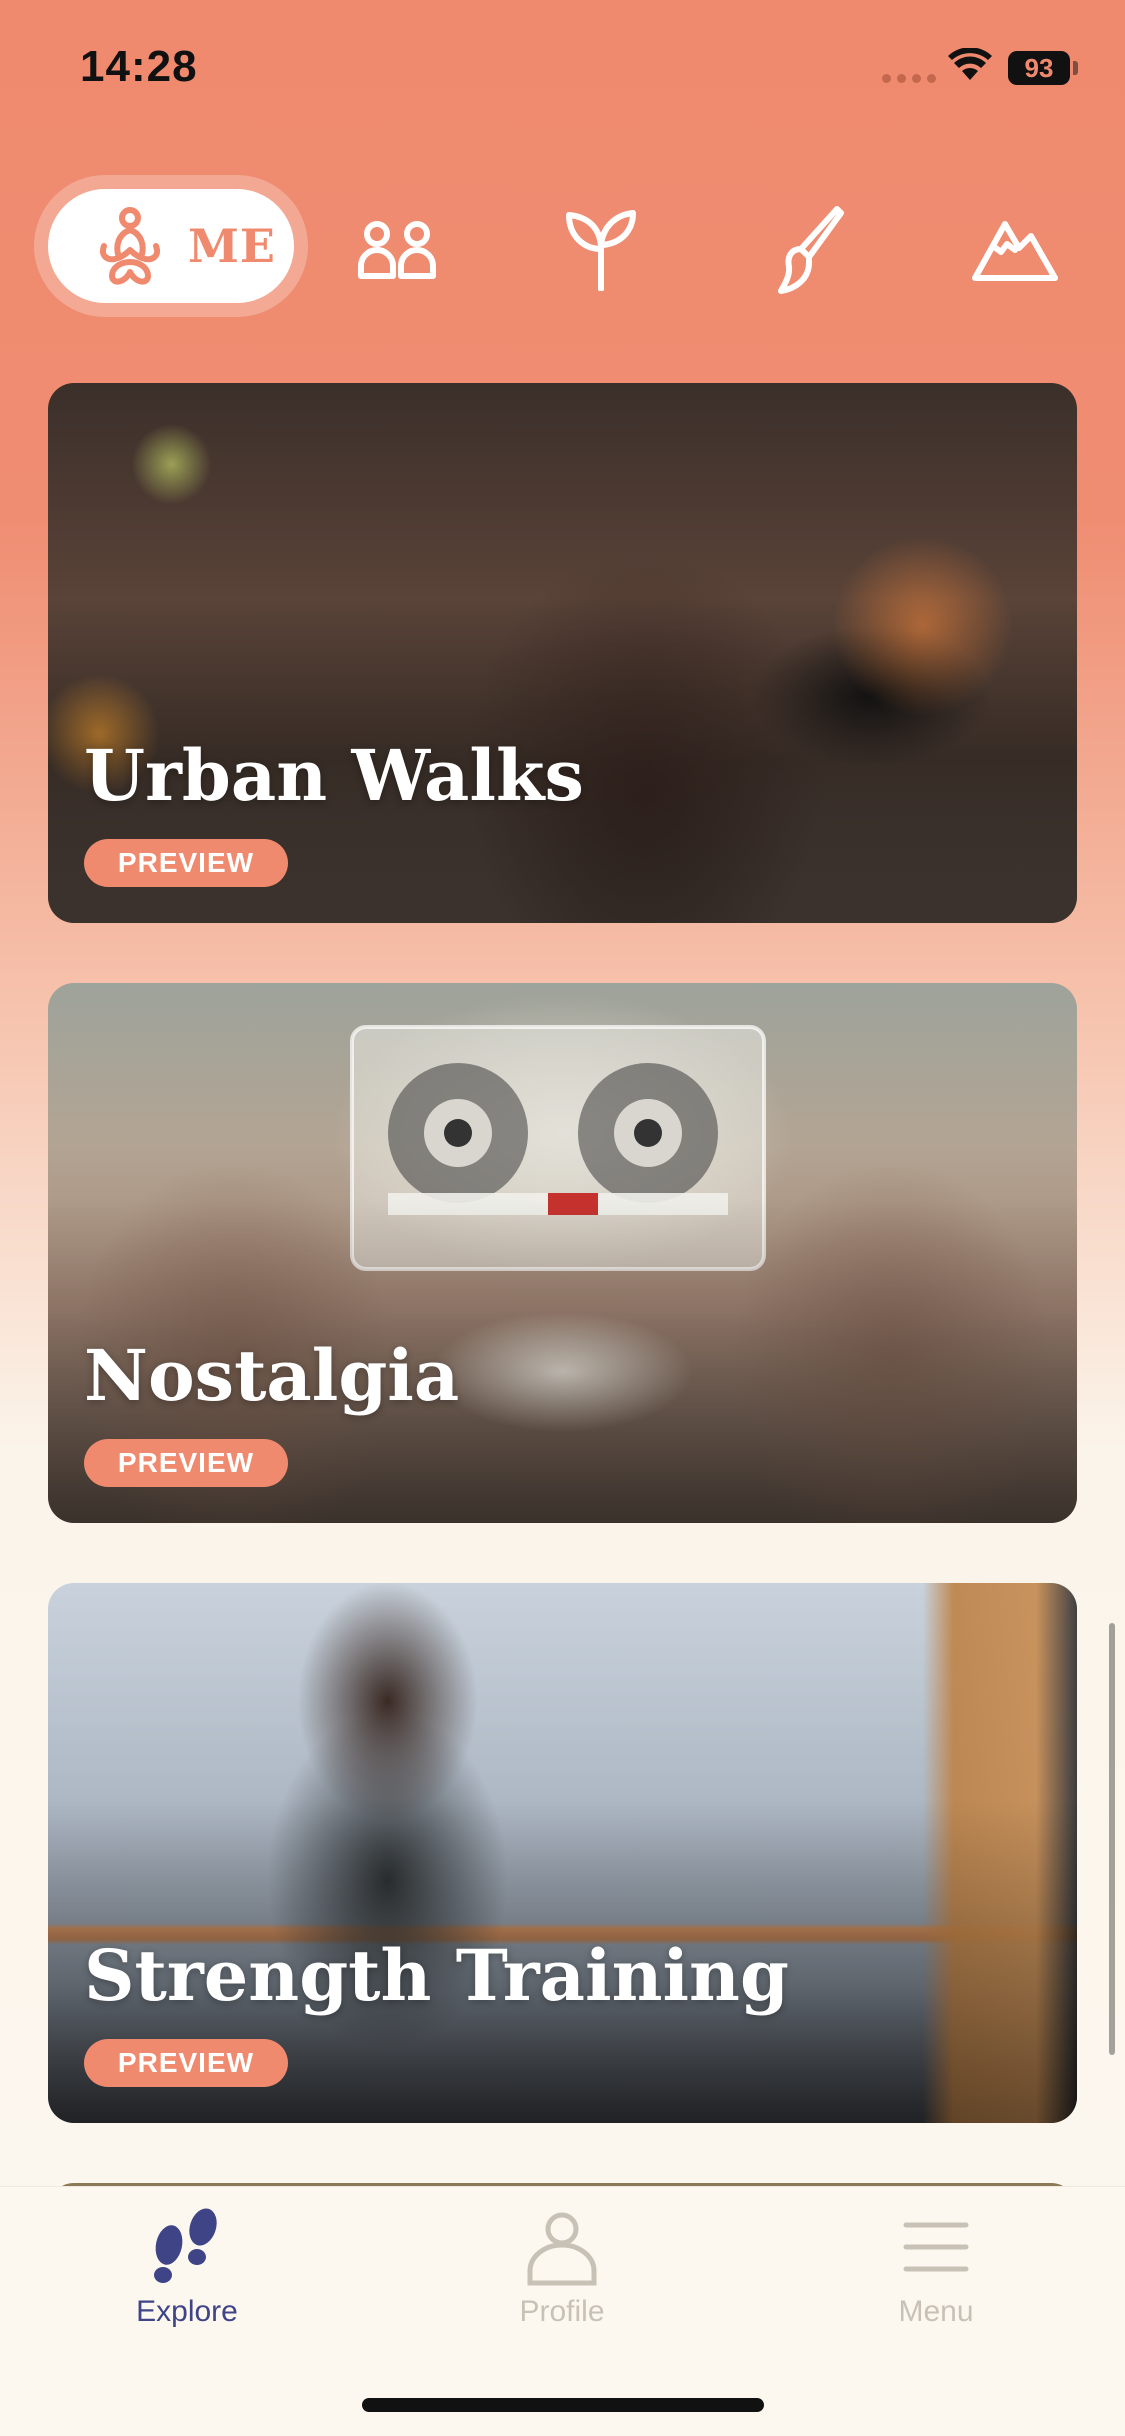  I want to click on category-tabs: ME, so click(562, 247).